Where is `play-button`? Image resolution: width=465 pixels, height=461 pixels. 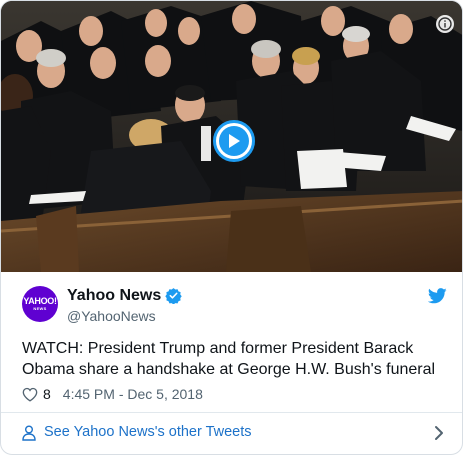 play-button is located at coordinates (234, 141).